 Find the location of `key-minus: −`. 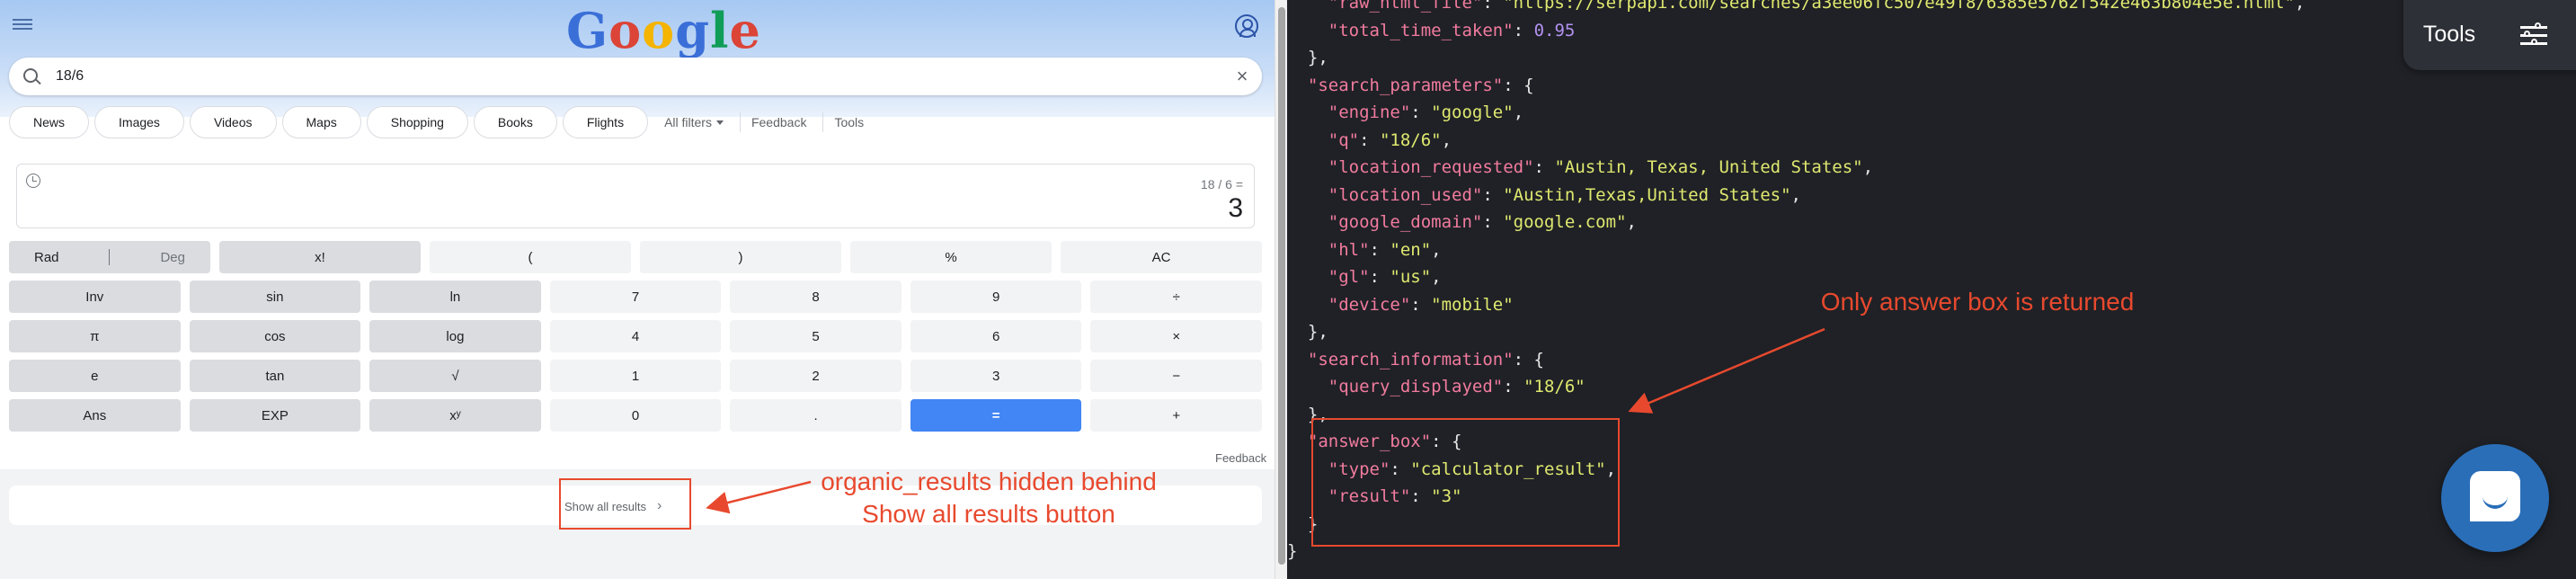

key-minus: − is located at coordinates (1176, 376).